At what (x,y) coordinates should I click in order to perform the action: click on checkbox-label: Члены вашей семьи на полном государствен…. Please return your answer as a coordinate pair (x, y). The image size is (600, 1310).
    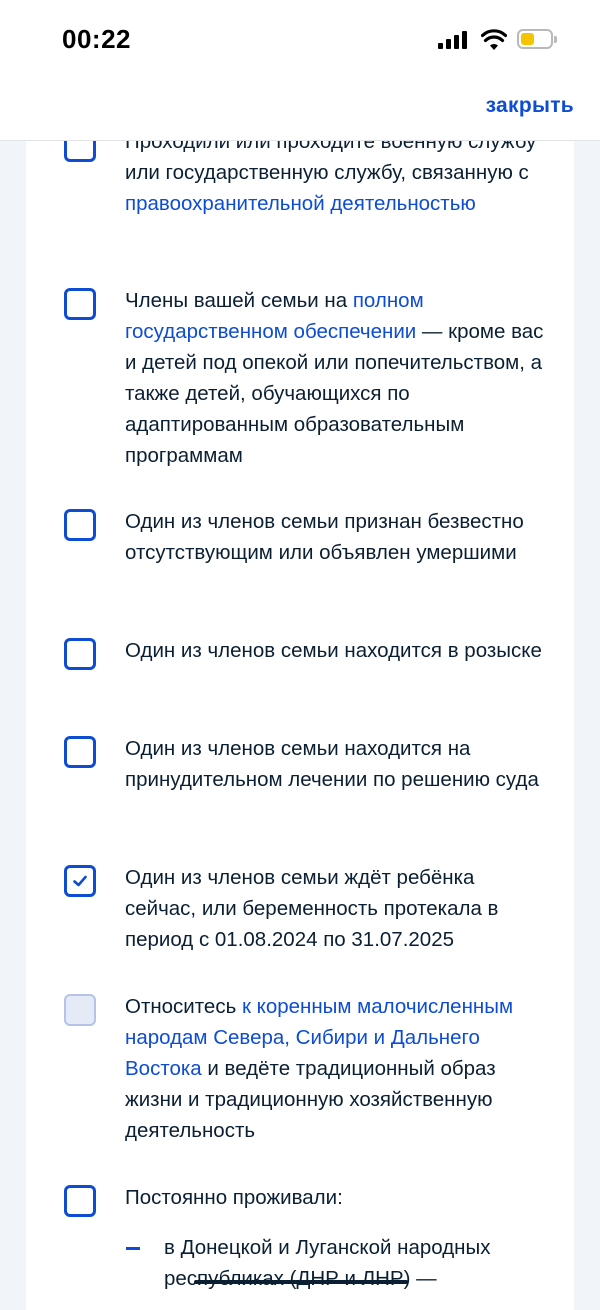
    Looking at the image, I should click on (334, 378).